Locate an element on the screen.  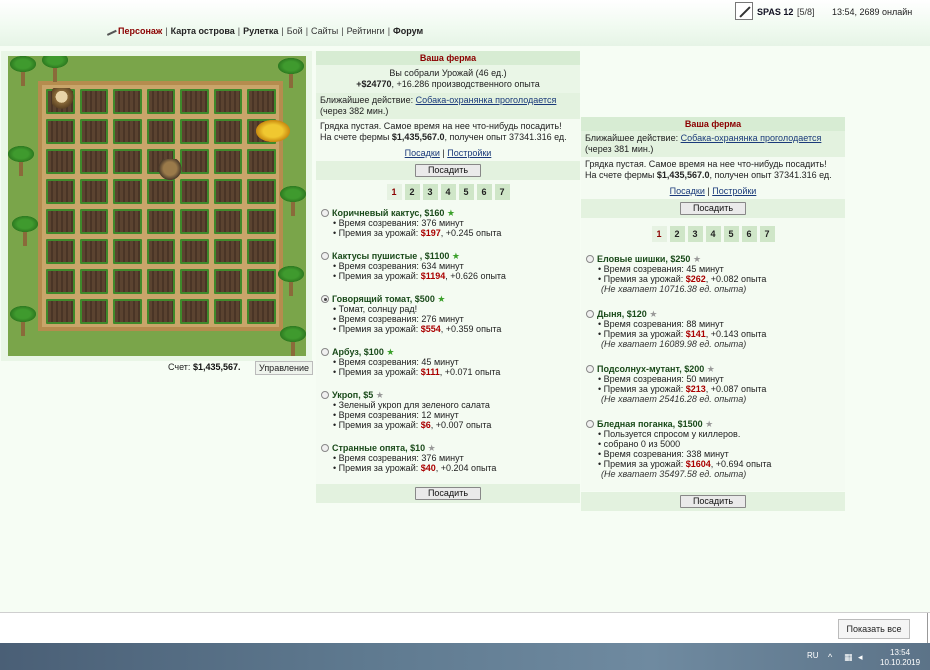
nav-character: Персонаж is located at coordinates (140, 31).